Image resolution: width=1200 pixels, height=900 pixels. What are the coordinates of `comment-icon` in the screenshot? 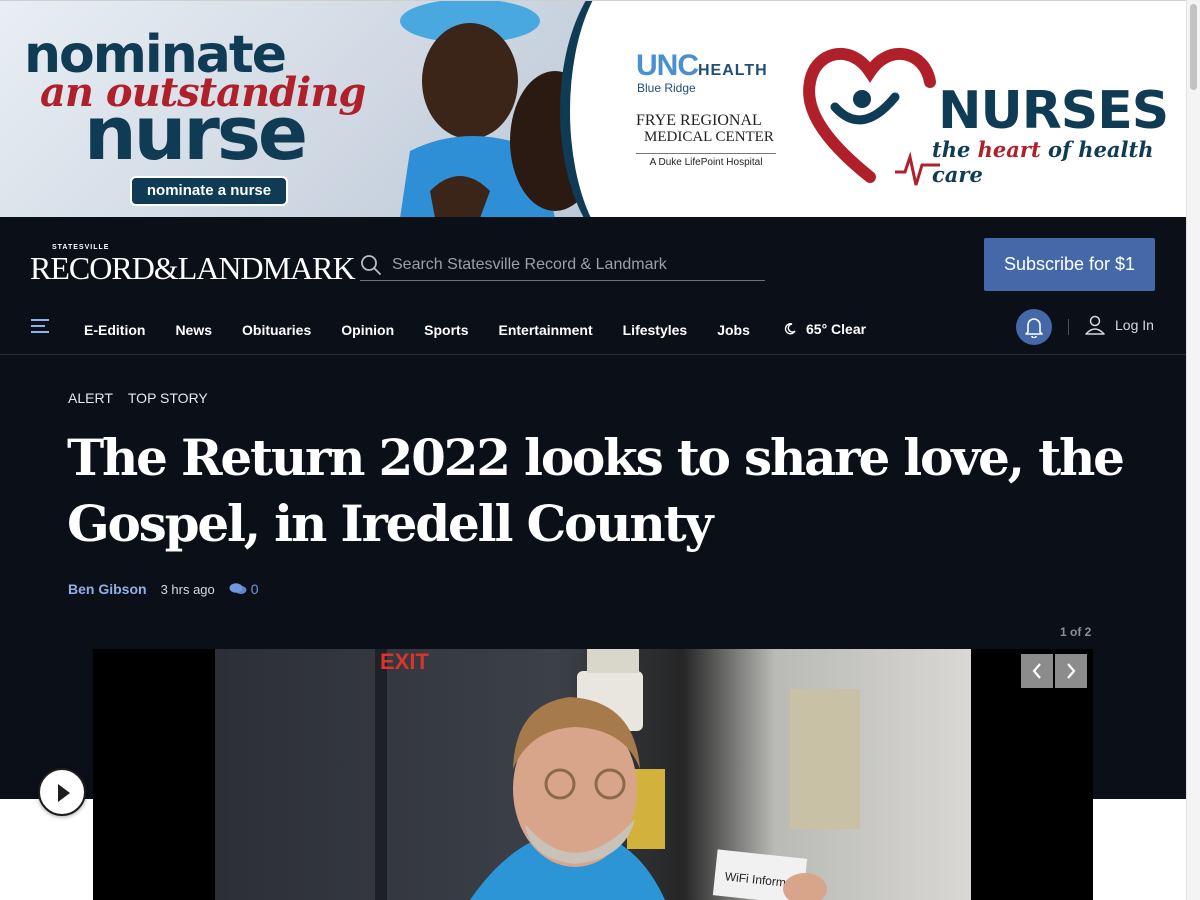 It's located at (238, 588).